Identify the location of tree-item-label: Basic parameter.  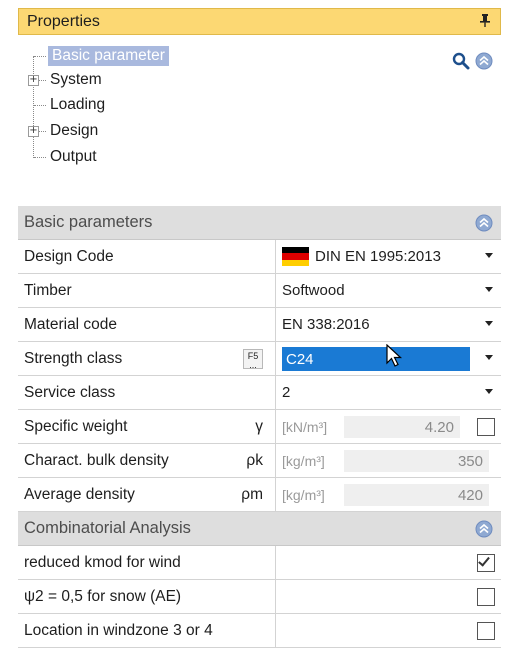
(108, 56).